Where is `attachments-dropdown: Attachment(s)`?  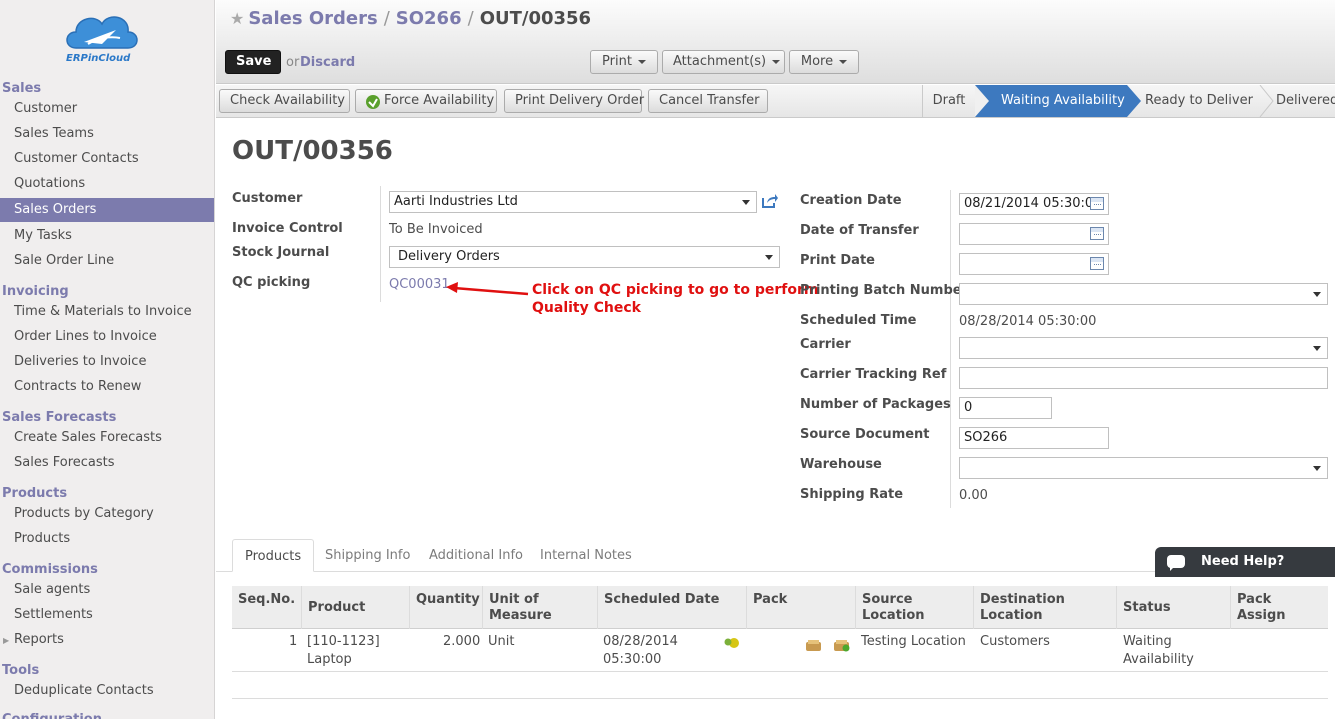 attachments-dropdown: Attachment(s) is located at coordinates (723, 62).